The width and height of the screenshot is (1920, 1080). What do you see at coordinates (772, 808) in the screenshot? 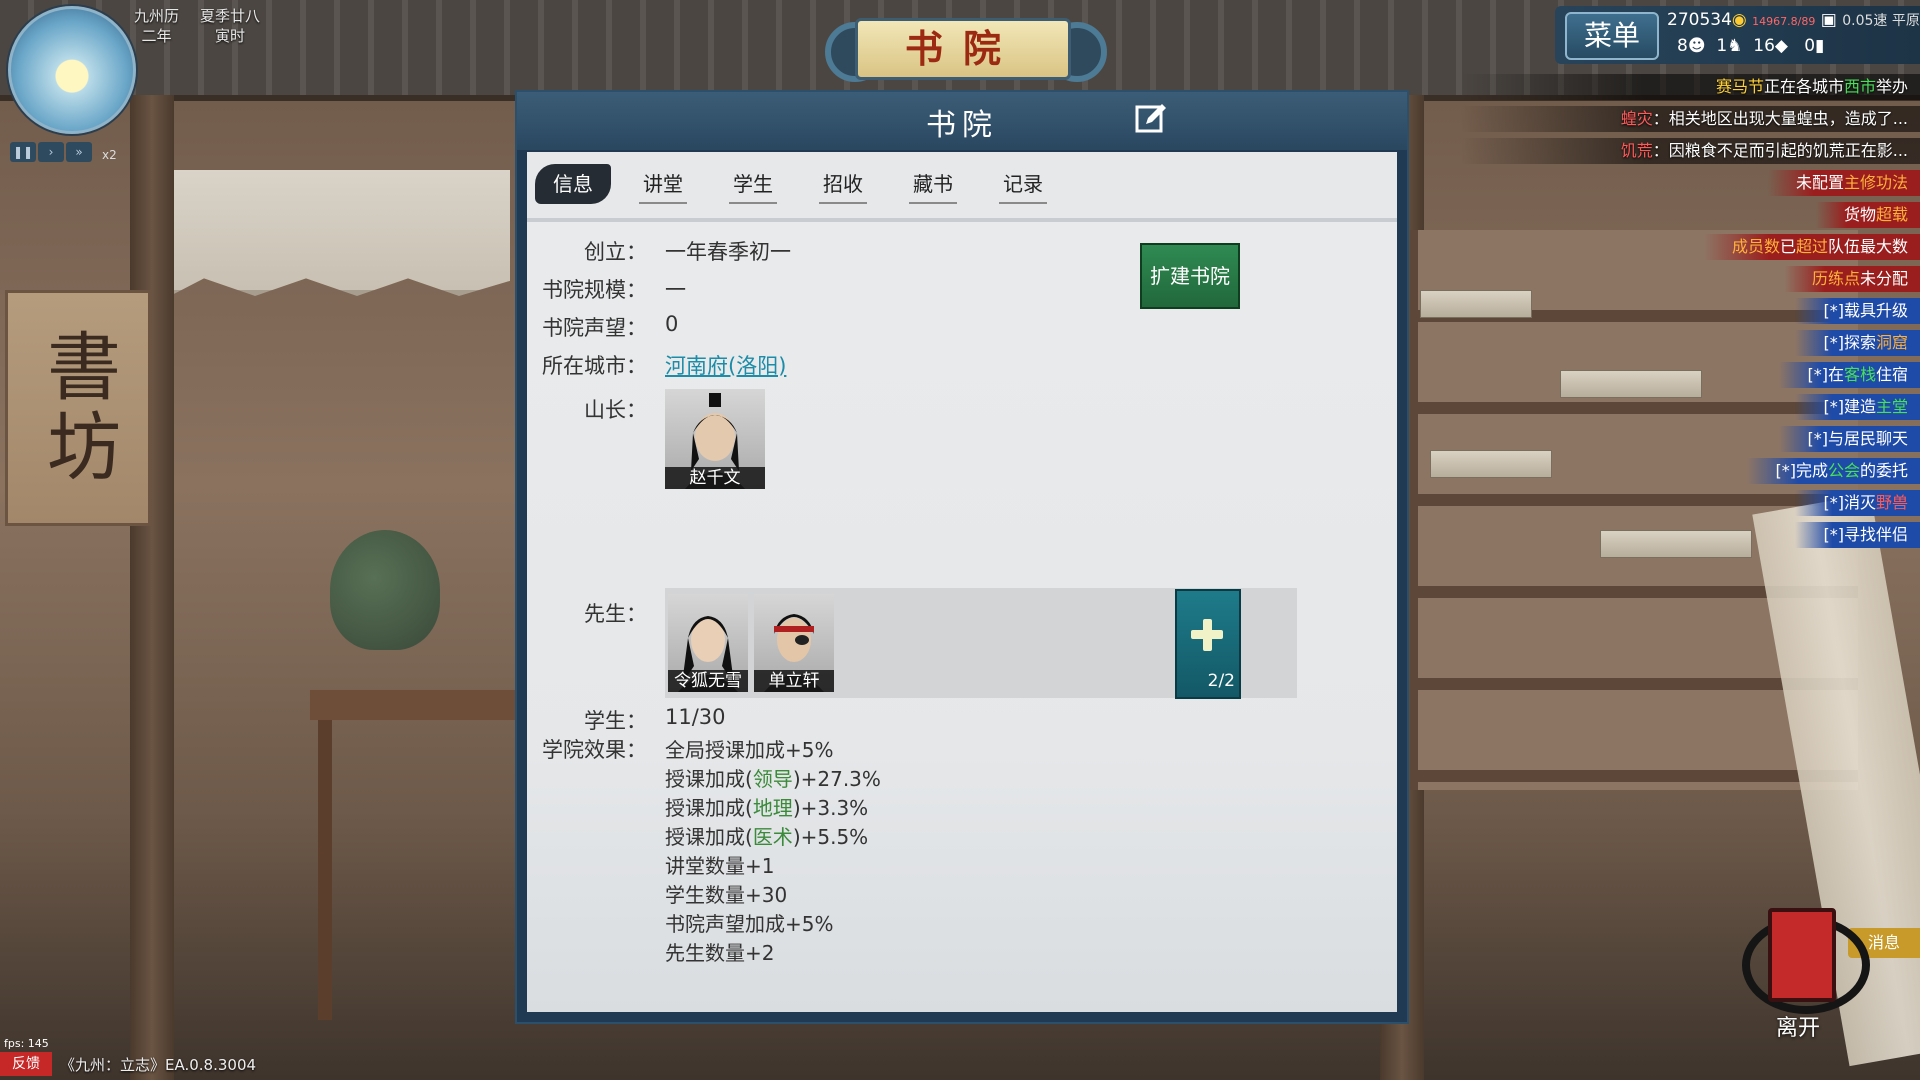
I see `effect-skill: 地理` at bounding box center [772, 808].